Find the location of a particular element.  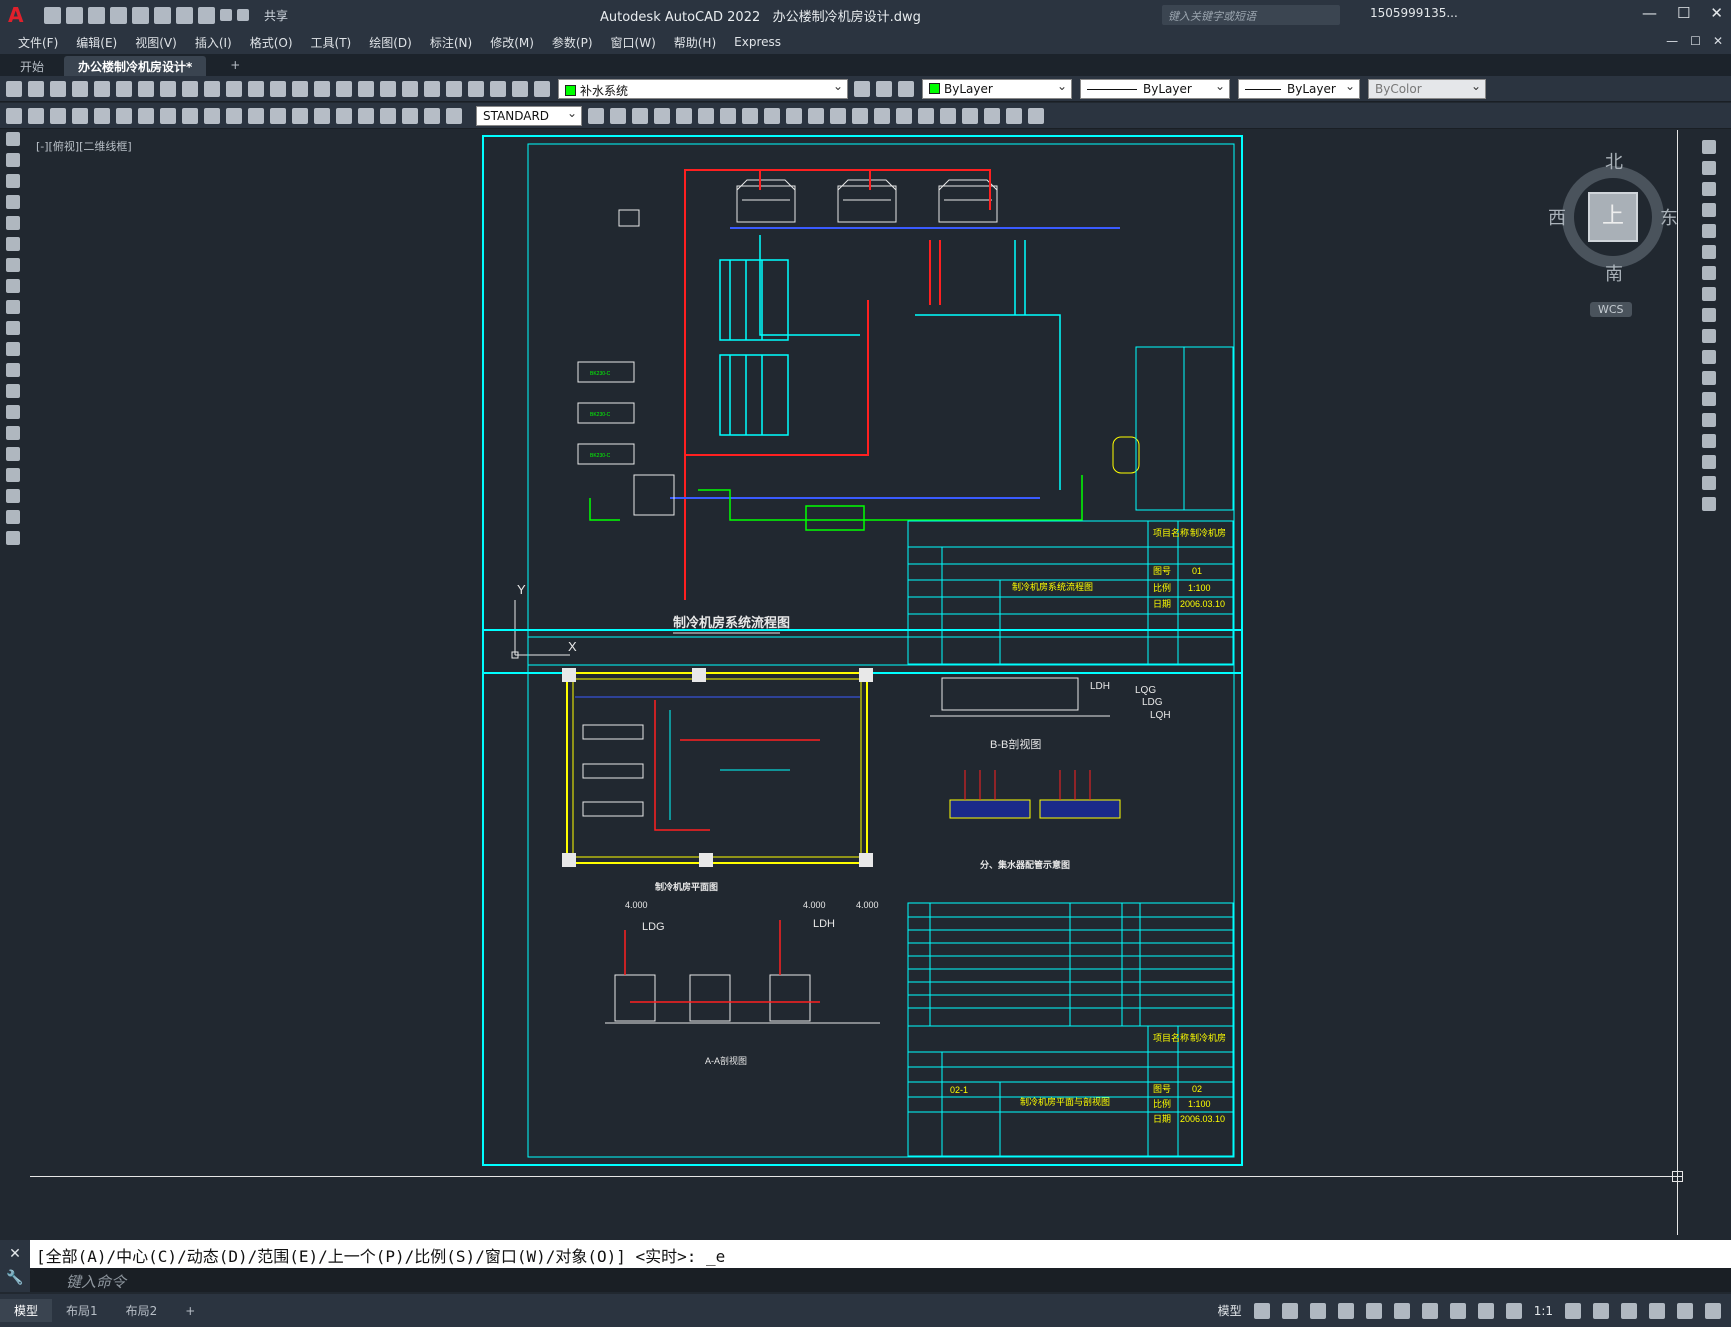

app-logo: A is located at coordinates (22, 15).